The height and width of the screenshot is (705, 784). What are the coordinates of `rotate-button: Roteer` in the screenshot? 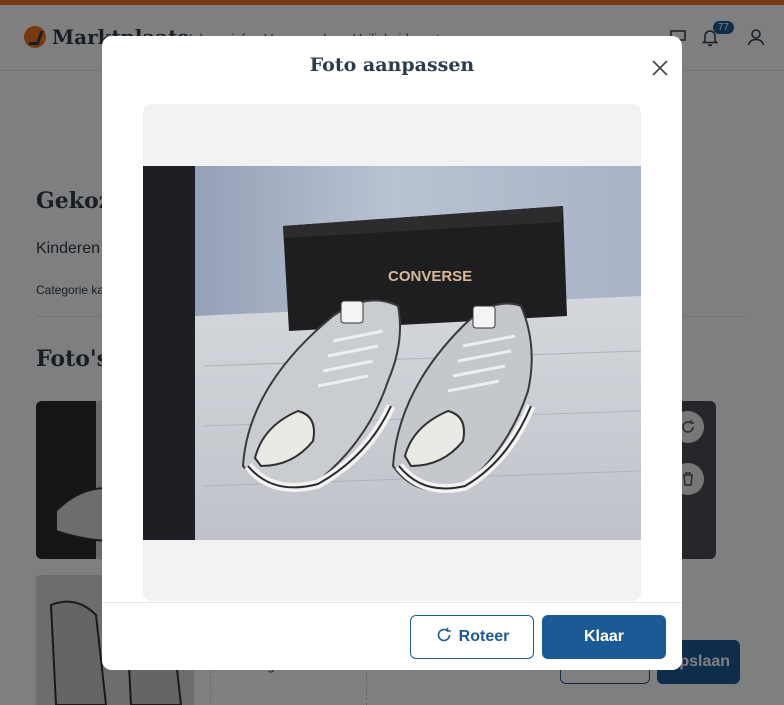 It's located at (472, 637).